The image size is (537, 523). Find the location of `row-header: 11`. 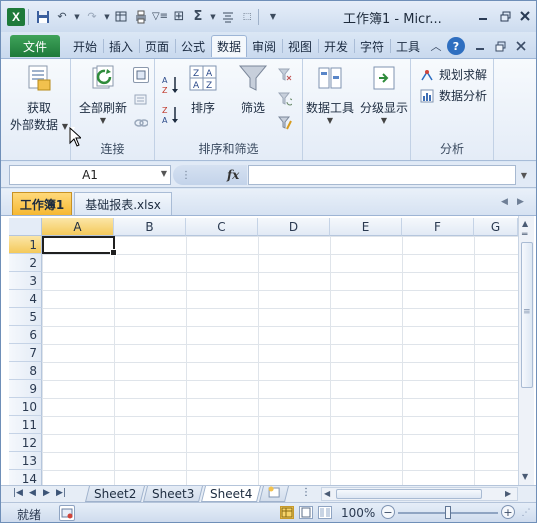

row-header: 11 is located at coordinates (25, 425).